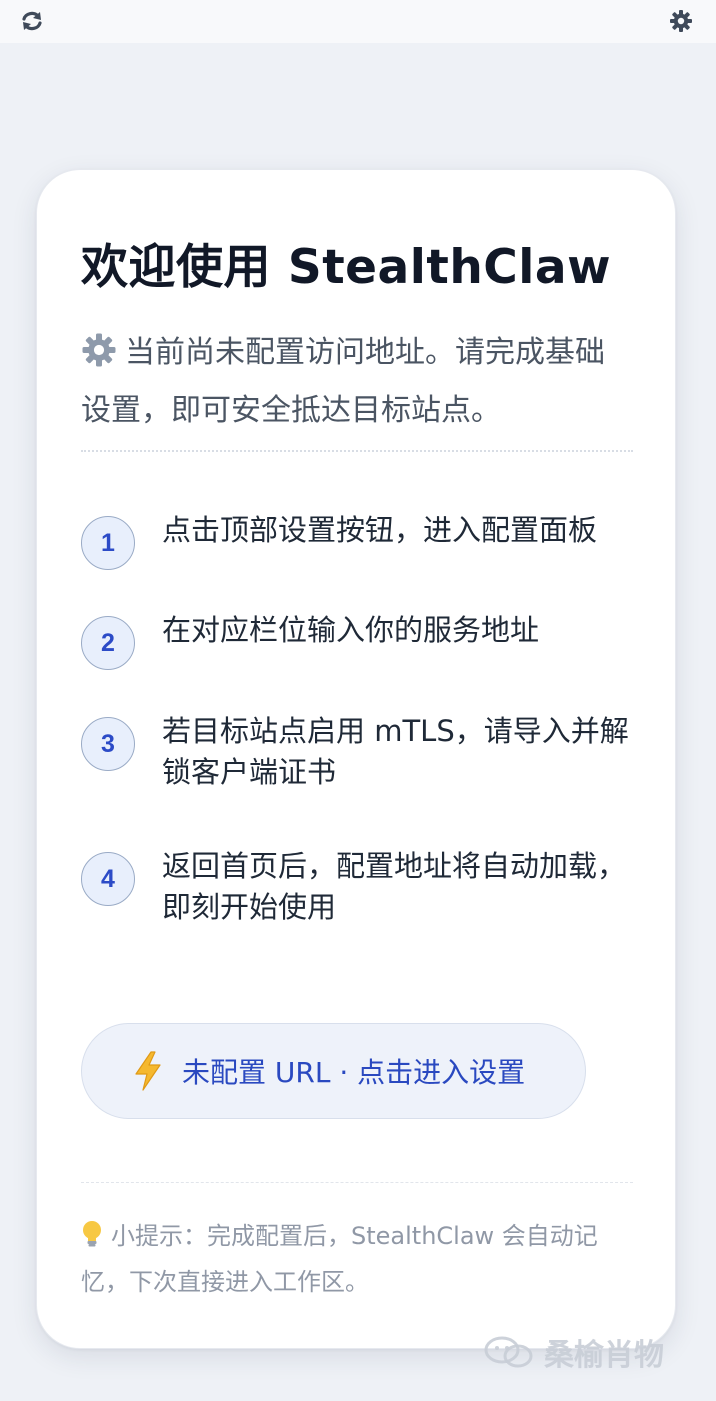 This screenshot has width=716, height=1401. I want to click on page-title: 欢迎使用 StealthClaw, so click(346, 267).